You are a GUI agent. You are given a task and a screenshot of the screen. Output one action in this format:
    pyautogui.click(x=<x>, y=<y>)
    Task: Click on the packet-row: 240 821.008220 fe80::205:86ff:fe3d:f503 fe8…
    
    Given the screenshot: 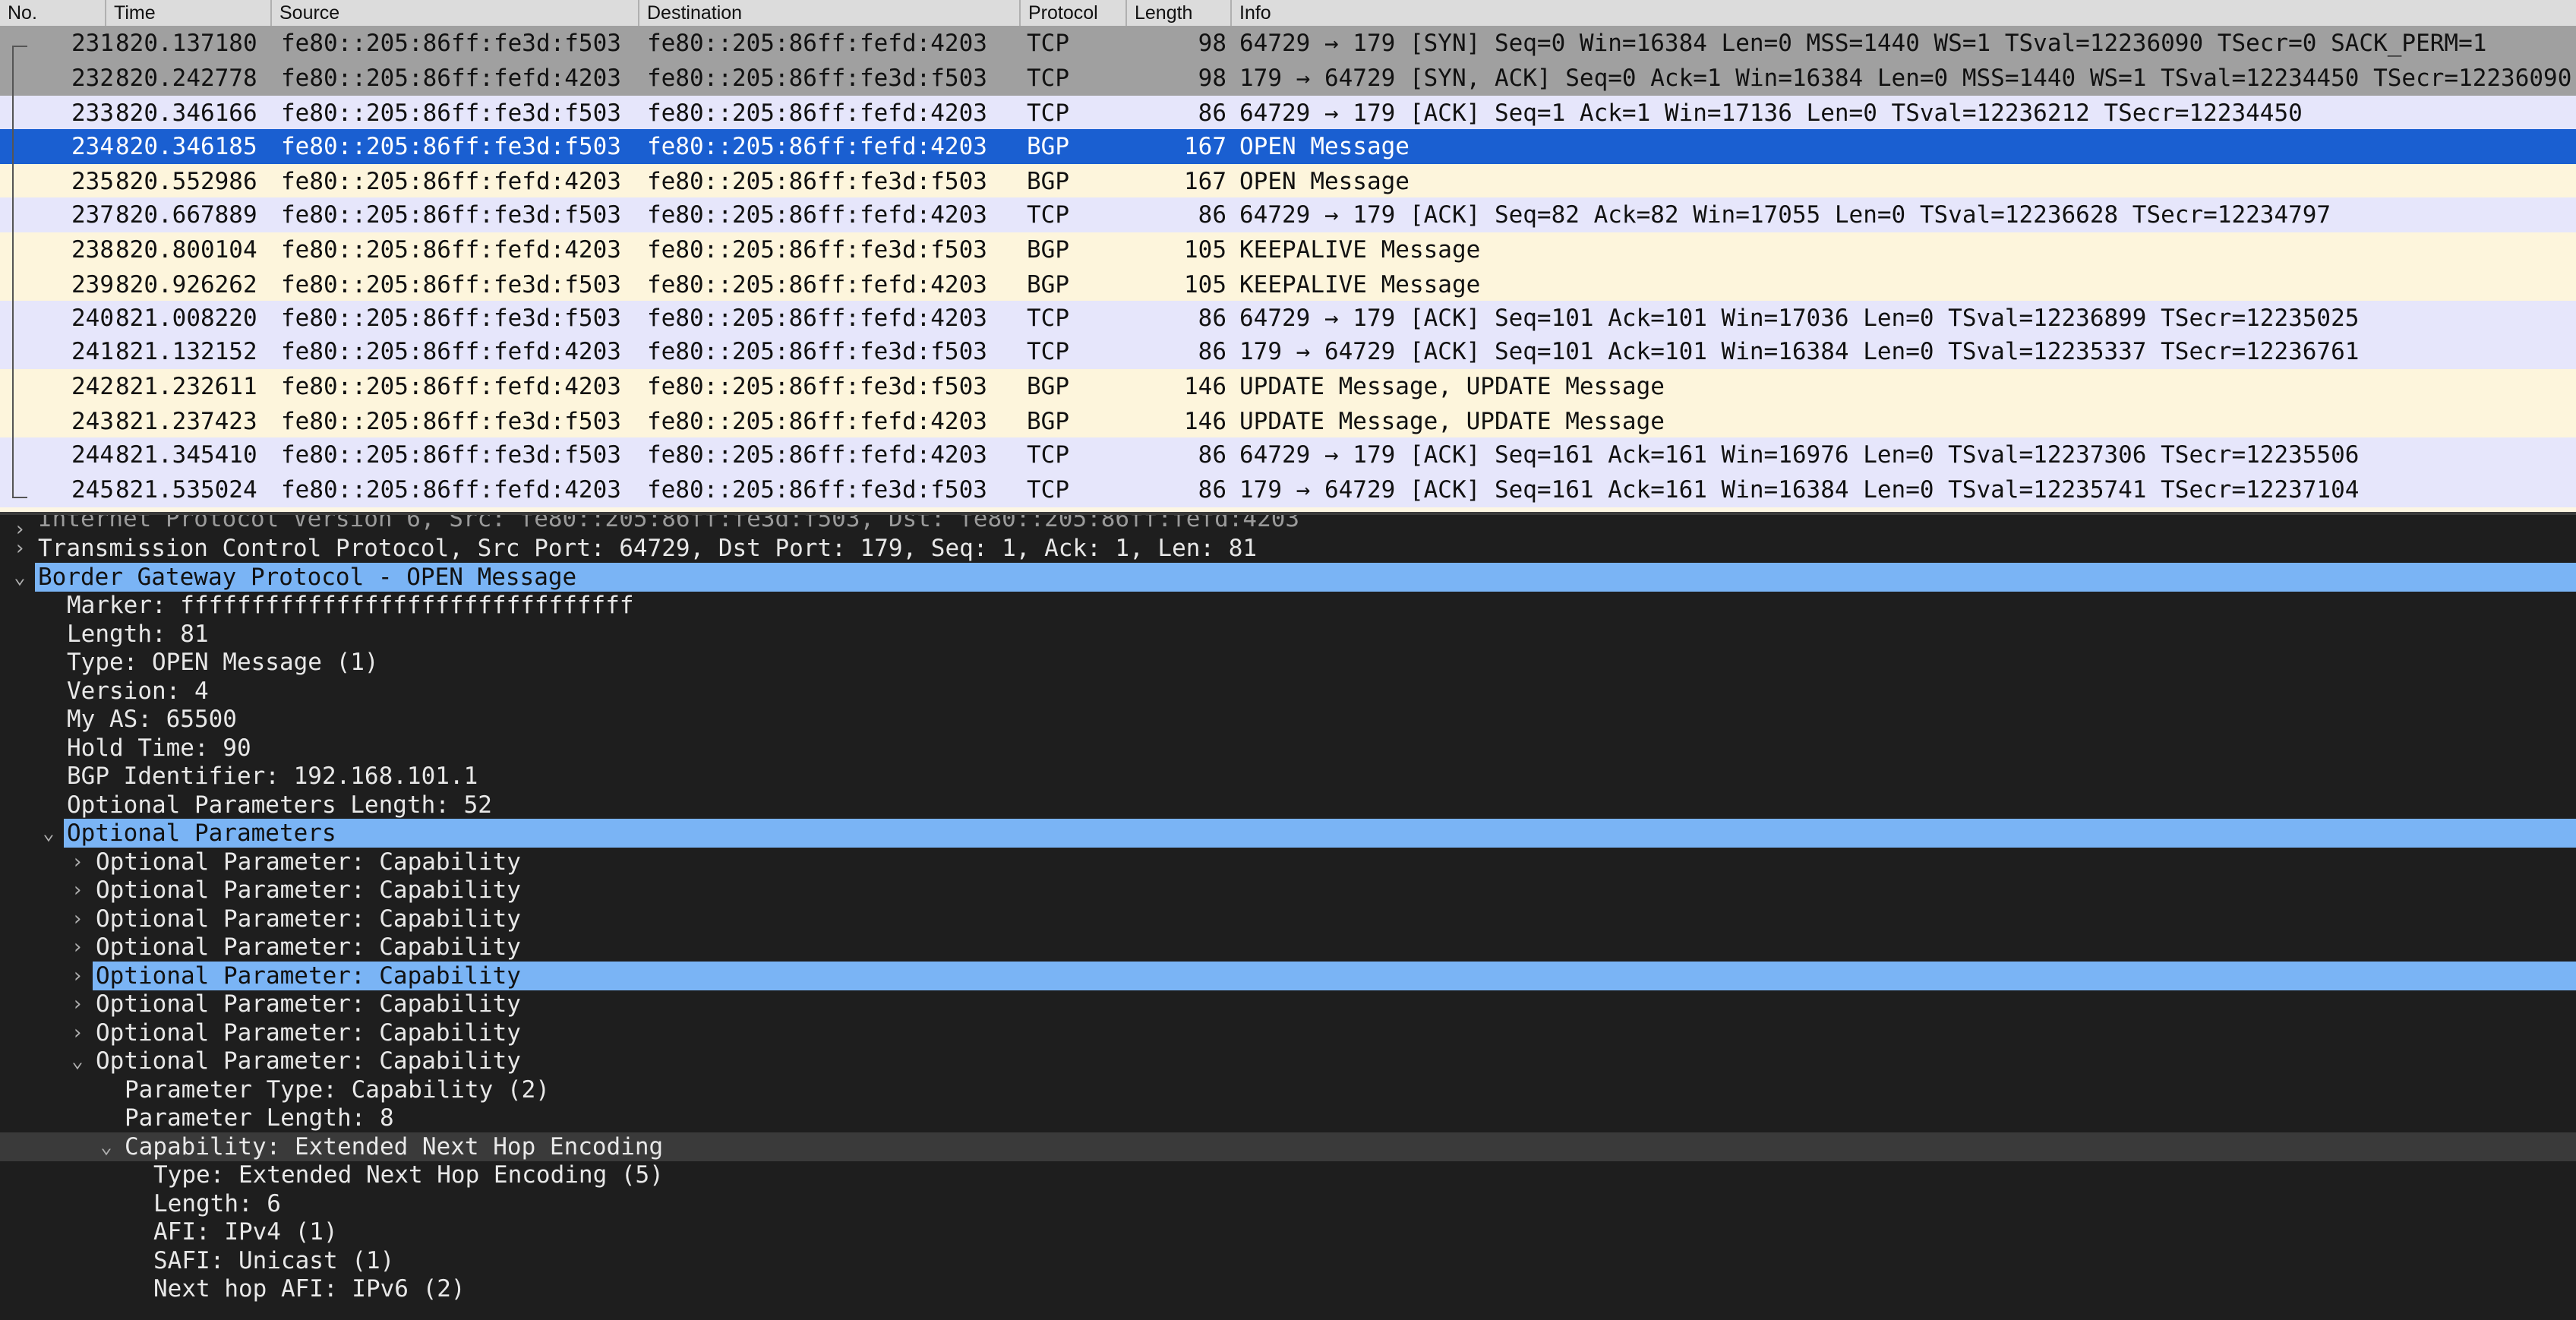 What is the action you would take?
    pyautogui.click(x=1288, y=319)
    